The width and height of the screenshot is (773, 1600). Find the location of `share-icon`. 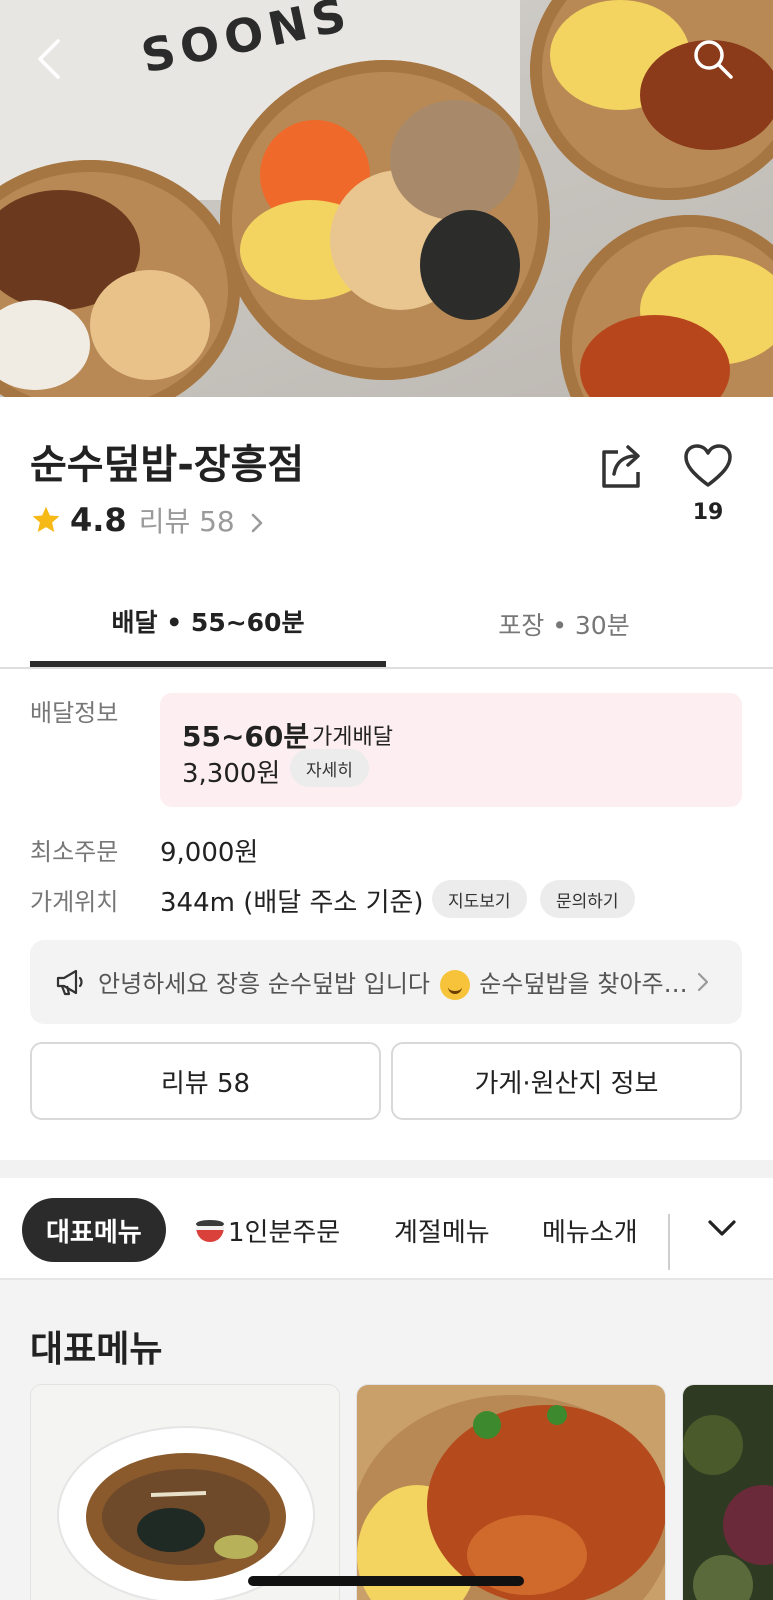

share-icon is located at coordinates (621, 466).